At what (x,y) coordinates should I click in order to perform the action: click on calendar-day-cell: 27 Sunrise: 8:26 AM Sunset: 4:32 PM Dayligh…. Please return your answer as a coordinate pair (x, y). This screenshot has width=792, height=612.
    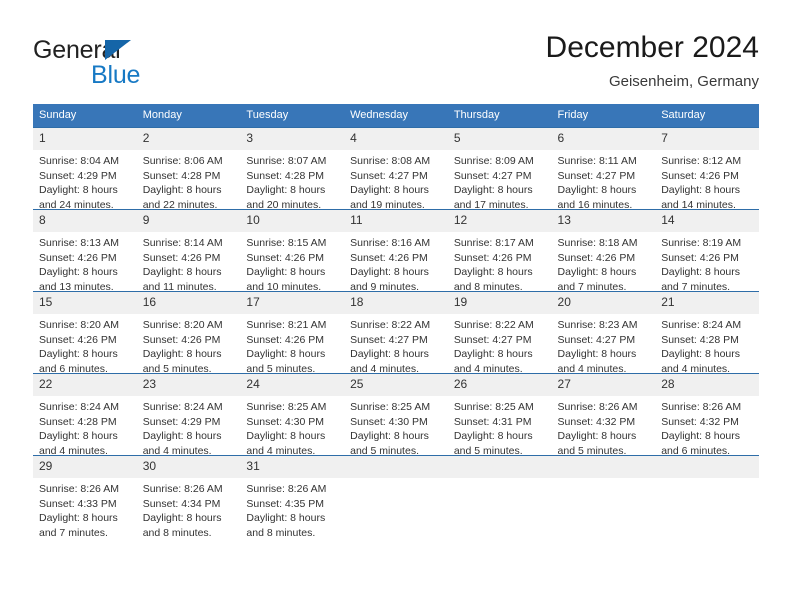
    Looking at the image, I should click on (603, 415).